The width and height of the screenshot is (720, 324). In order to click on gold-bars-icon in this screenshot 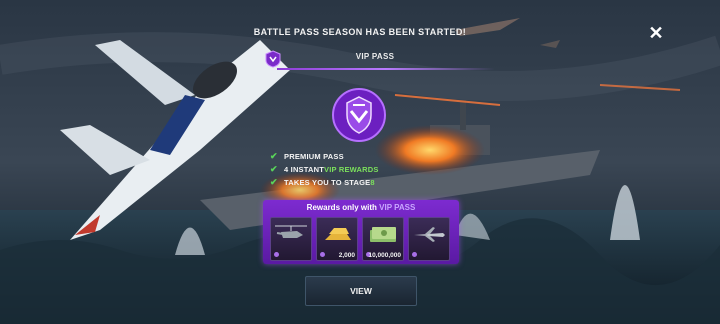, I will do `click(338, 234)`.